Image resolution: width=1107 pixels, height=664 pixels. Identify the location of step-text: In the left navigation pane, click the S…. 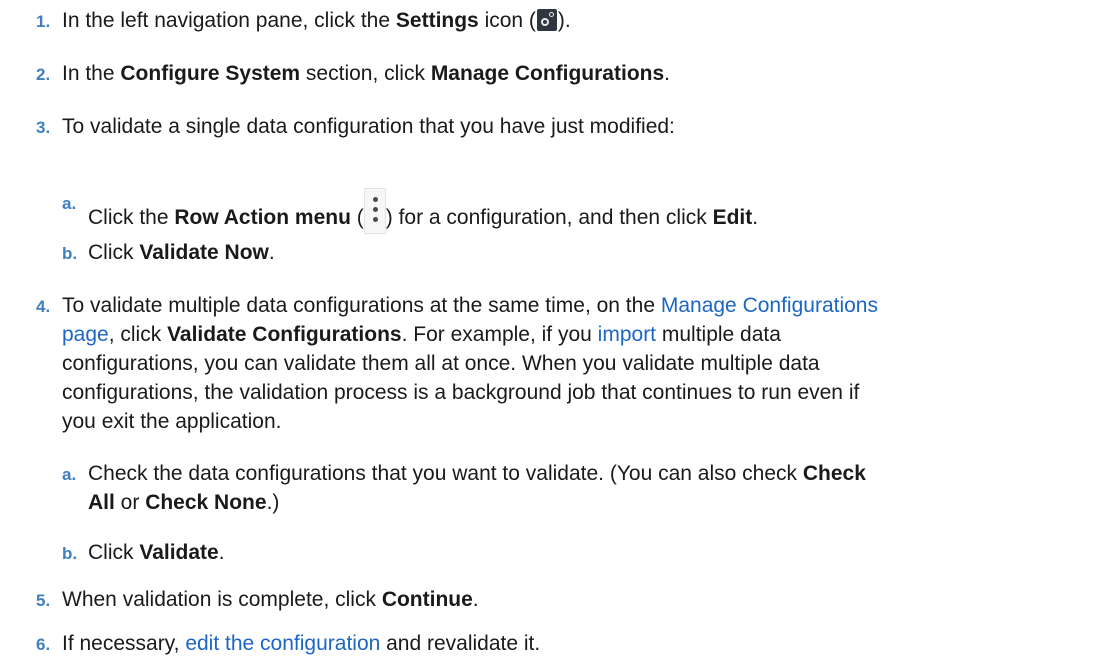
(316, 20).